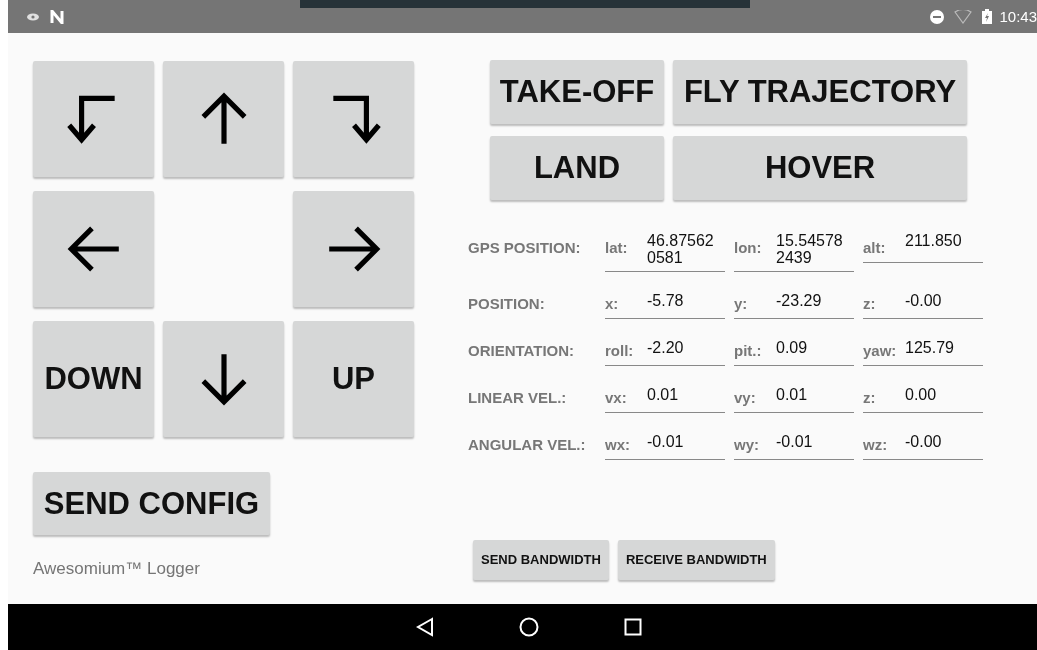 This screenshot has height=650, width=1037. I want to click on back-icon, so click(424, 627).